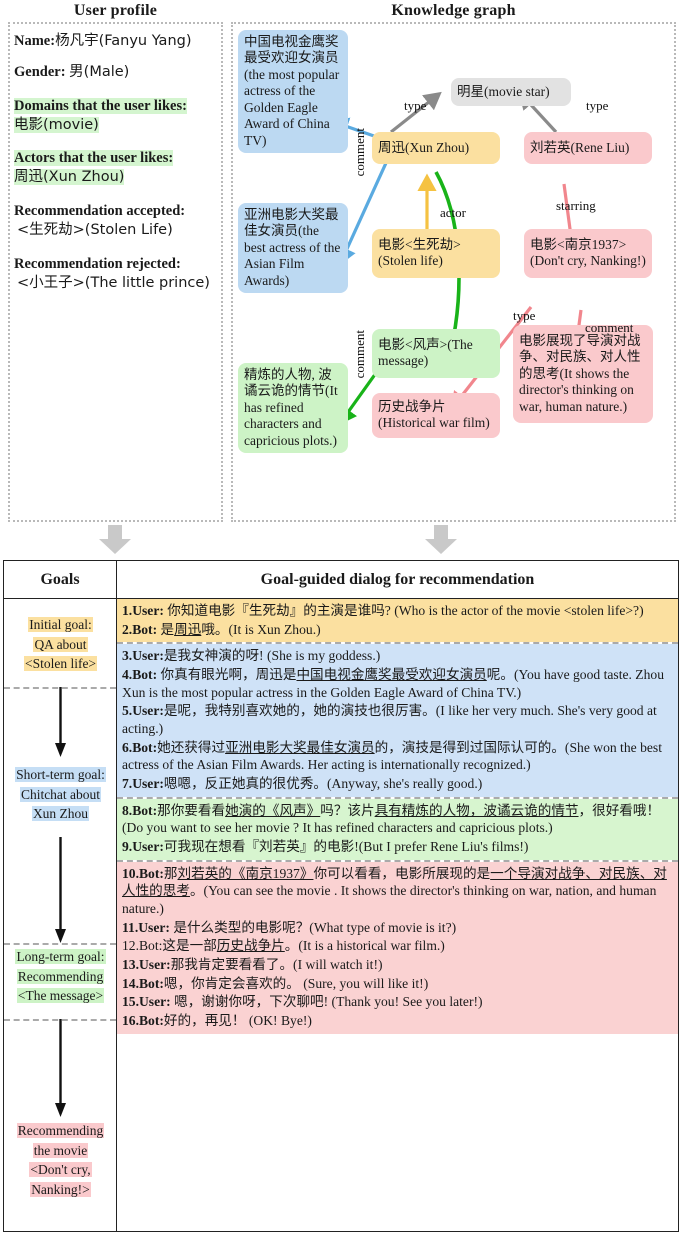  What do you see at coordinates (588, 148) in the screenshot?
I see `kg-node-rene-liu: 刘若英(Rene Liu)` at bounding box center [588, 148].